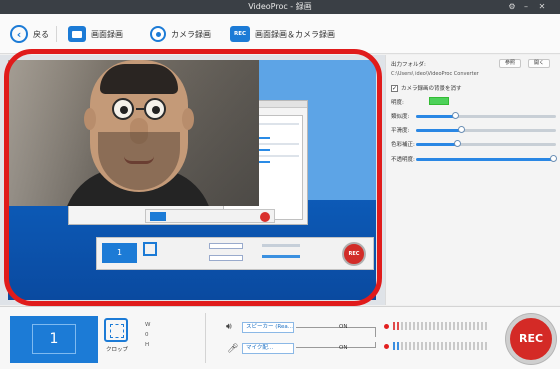  I want to click on speaker-level-meter, so click(442, 326).